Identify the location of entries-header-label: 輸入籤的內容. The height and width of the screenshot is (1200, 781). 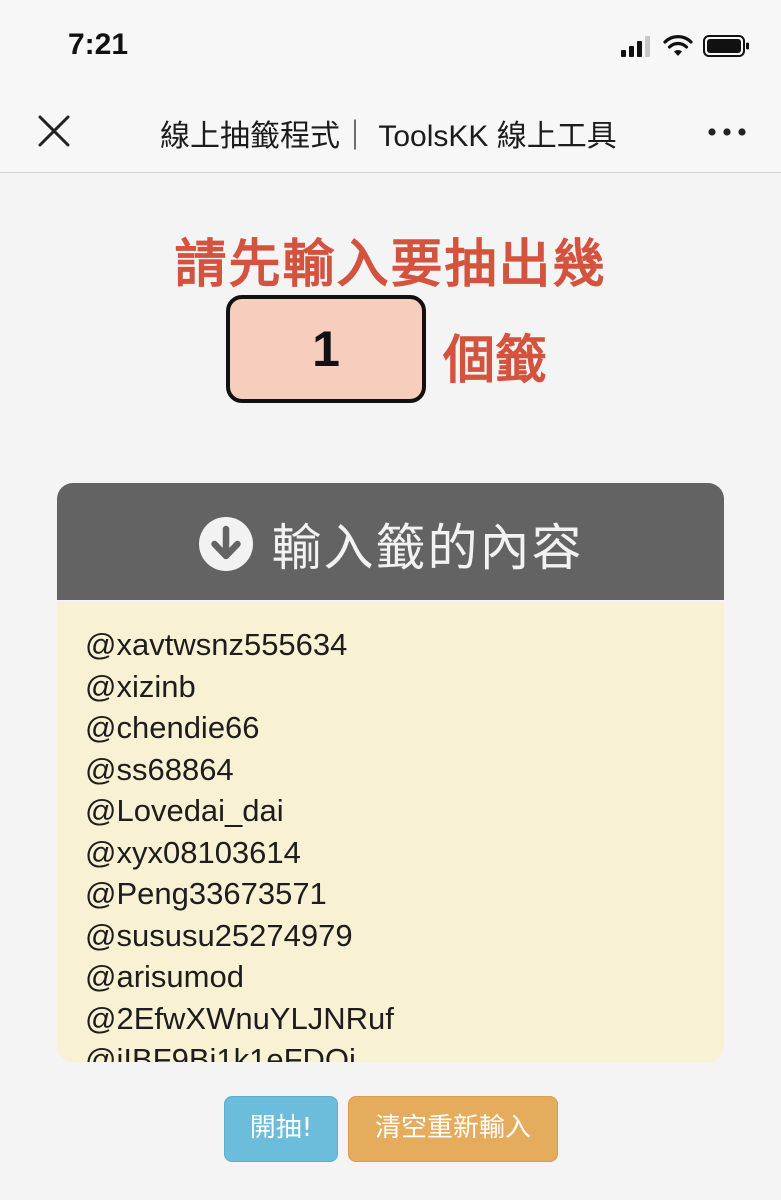
(427, 547).